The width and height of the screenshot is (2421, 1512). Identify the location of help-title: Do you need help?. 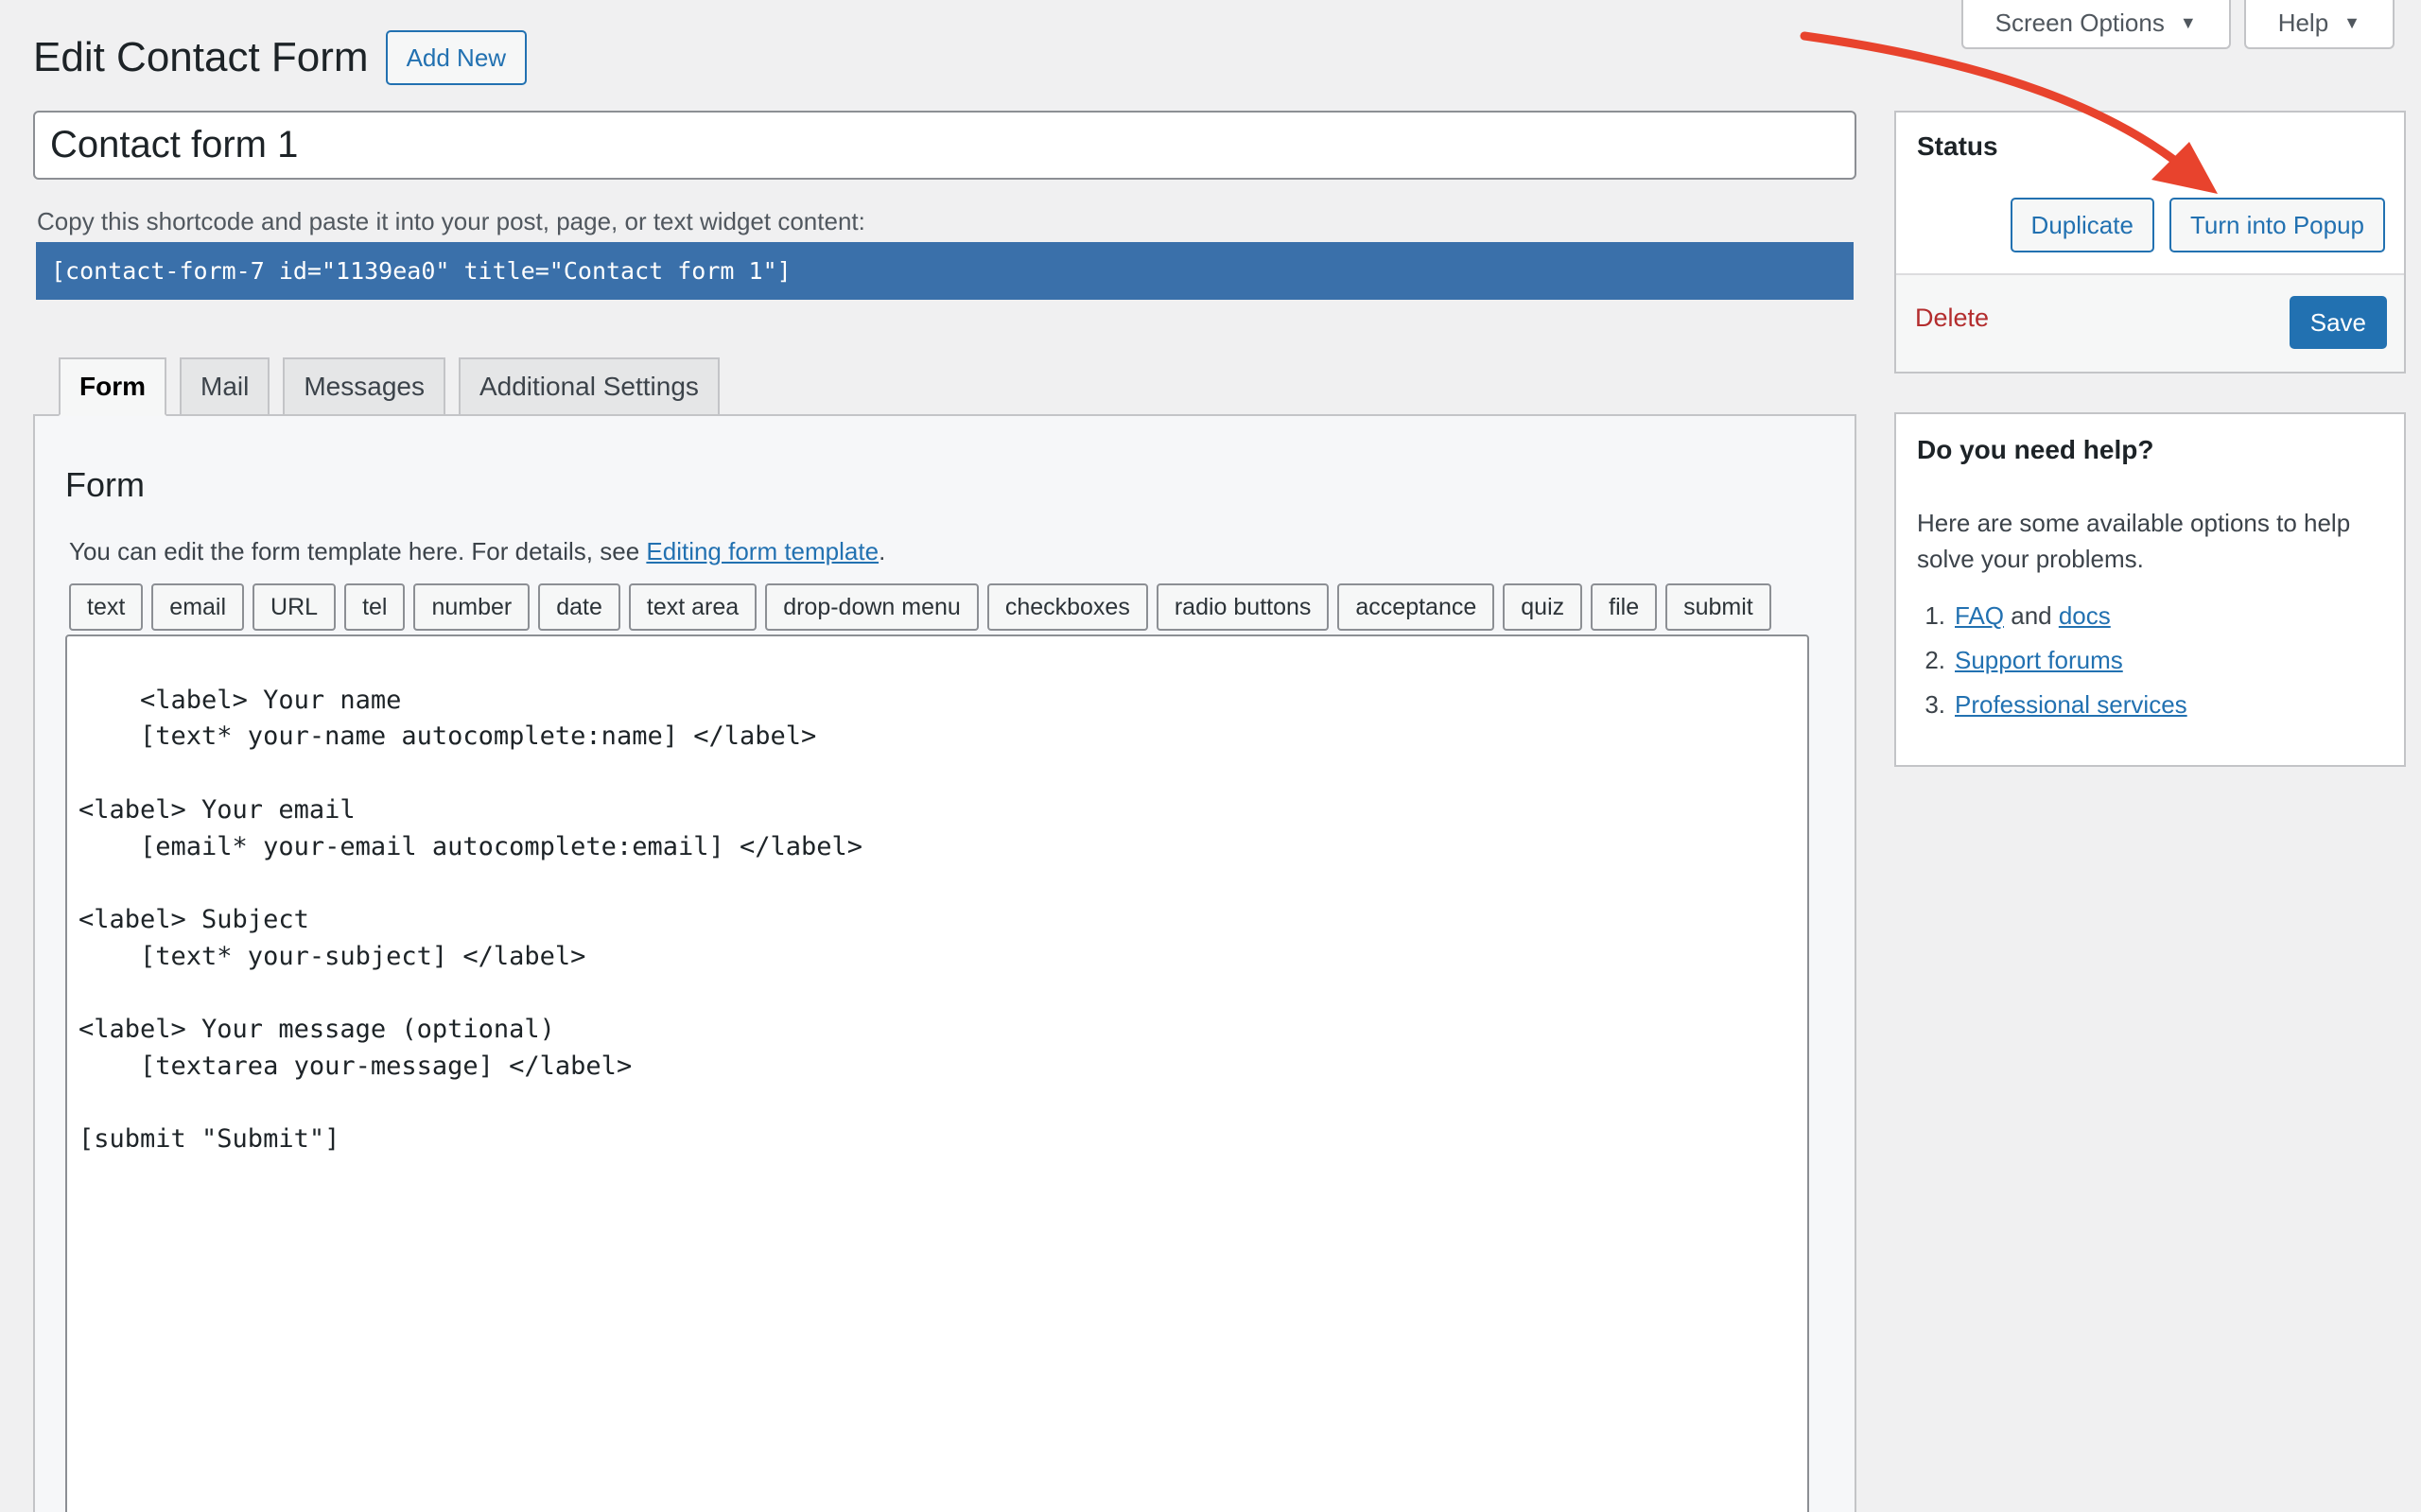
(2035, 449).